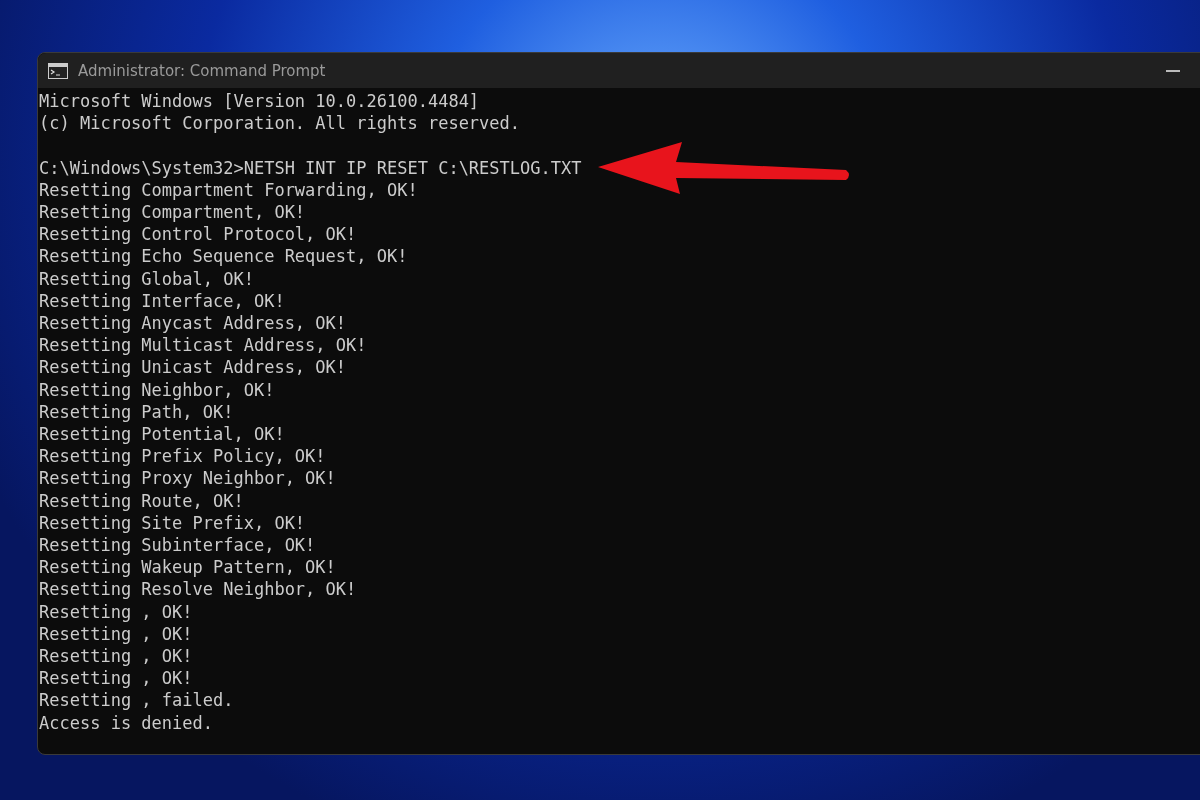  What do you see at coordinates (162, 434) in the screenshot?
I see `console-line: Resetting Potential, OK!` at bounding box center [162, 434].